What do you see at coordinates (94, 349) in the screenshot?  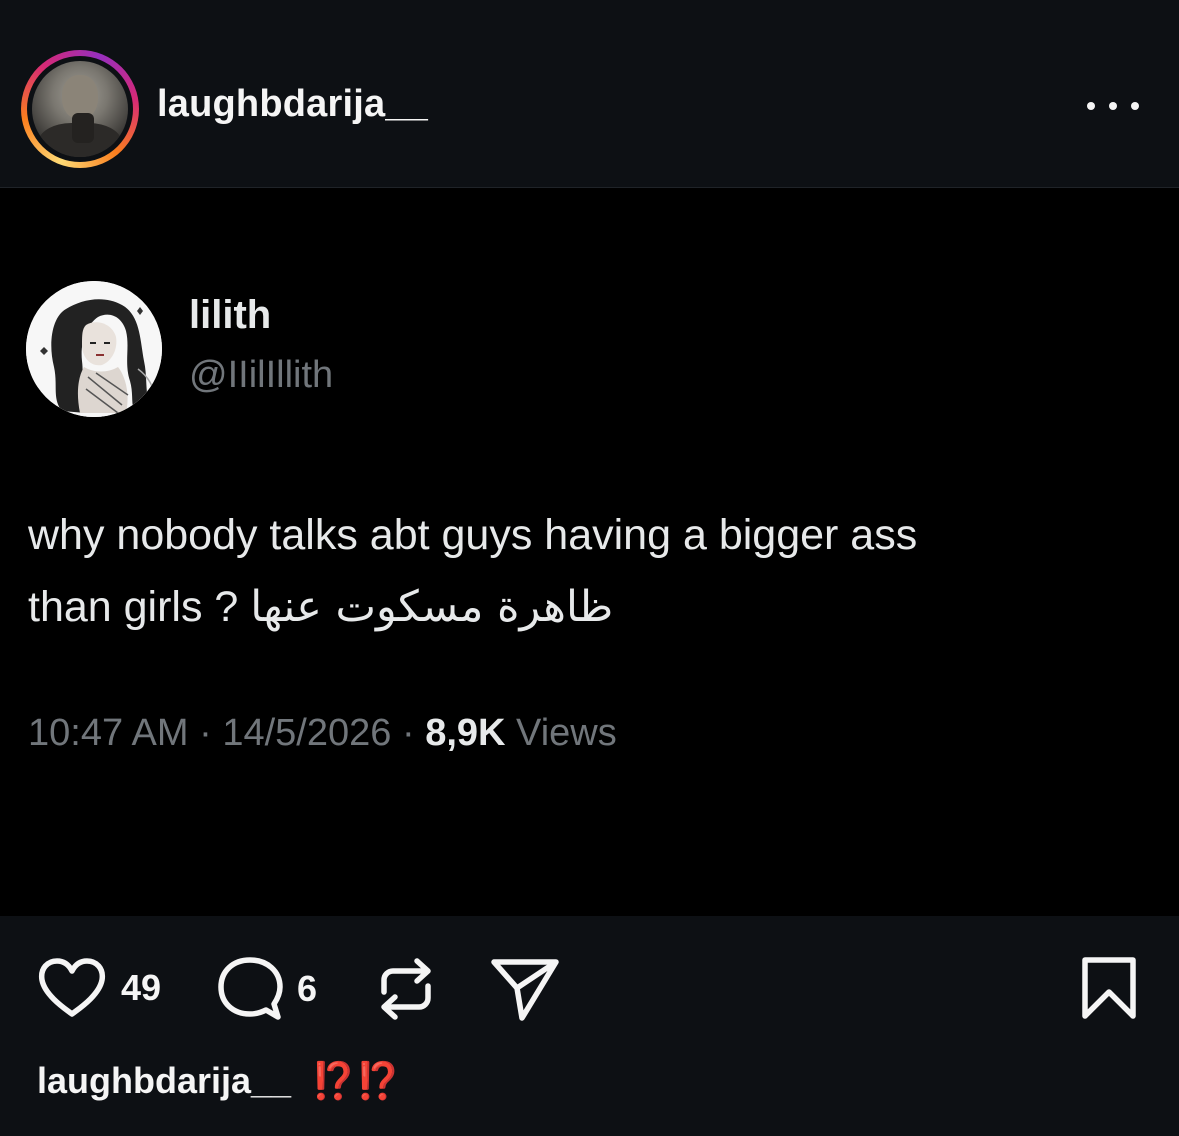 I see `tweet-avatar` at bounding box center [94, 349].